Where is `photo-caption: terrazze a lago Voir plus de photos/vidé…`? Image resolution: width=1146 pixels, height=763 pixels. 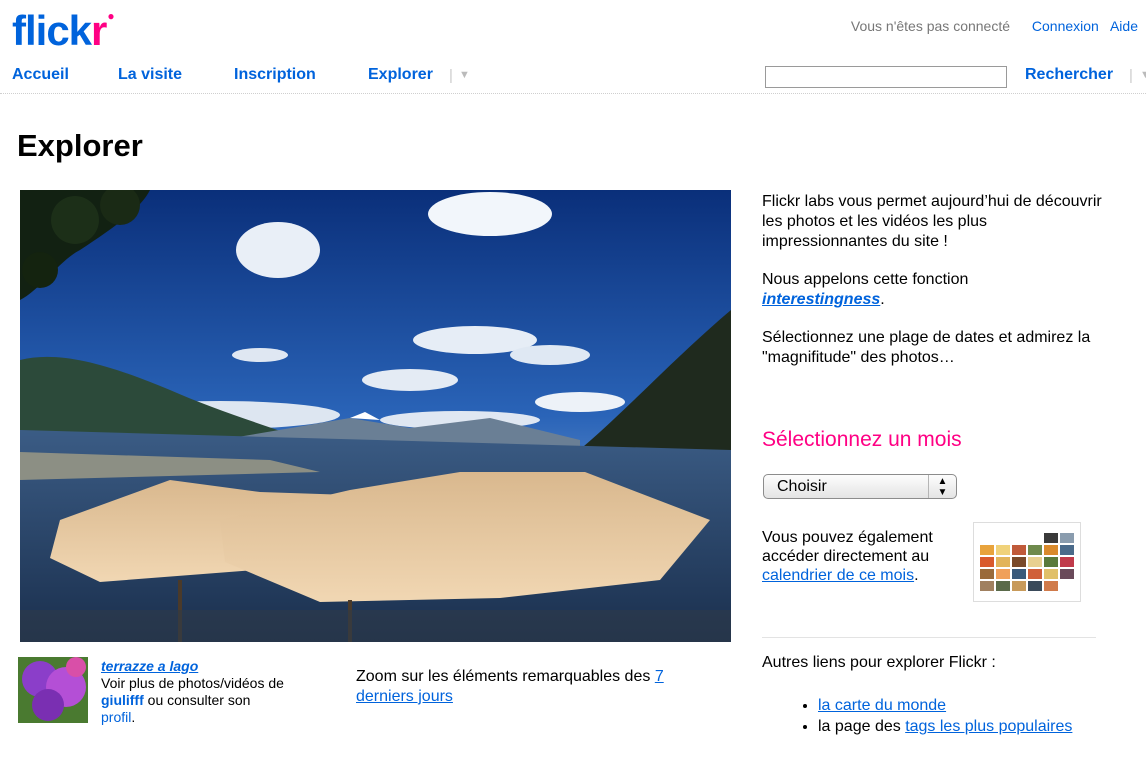
photo-caption: terrazze a lago Voir plus de photos/vidé… is located at coordinates (221, 692).